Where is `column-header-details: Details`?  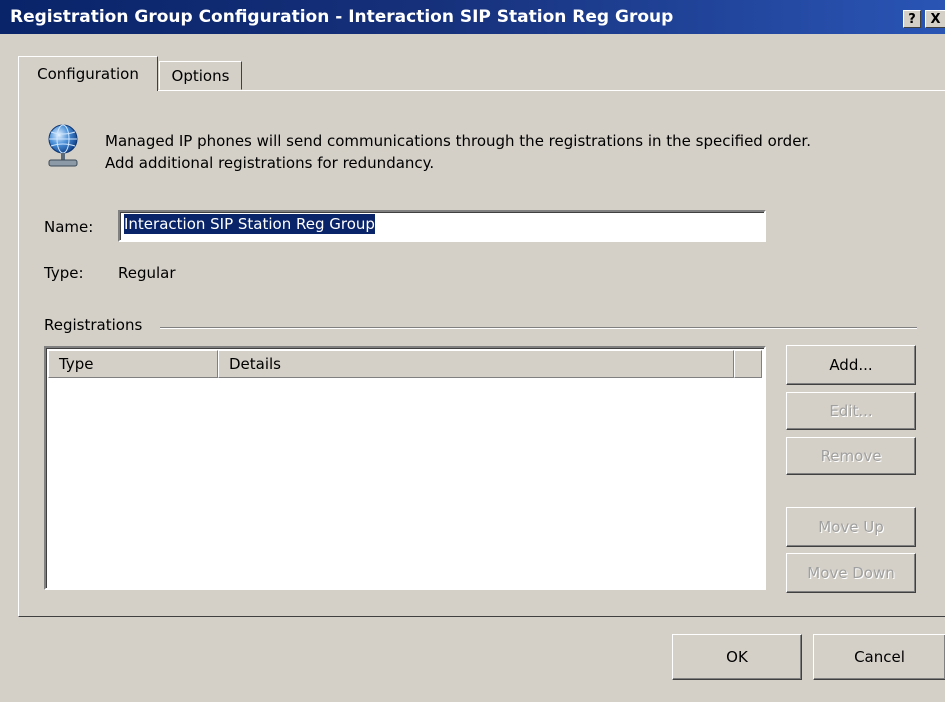
column-header-details: Details is located at coordinates (476, 364).